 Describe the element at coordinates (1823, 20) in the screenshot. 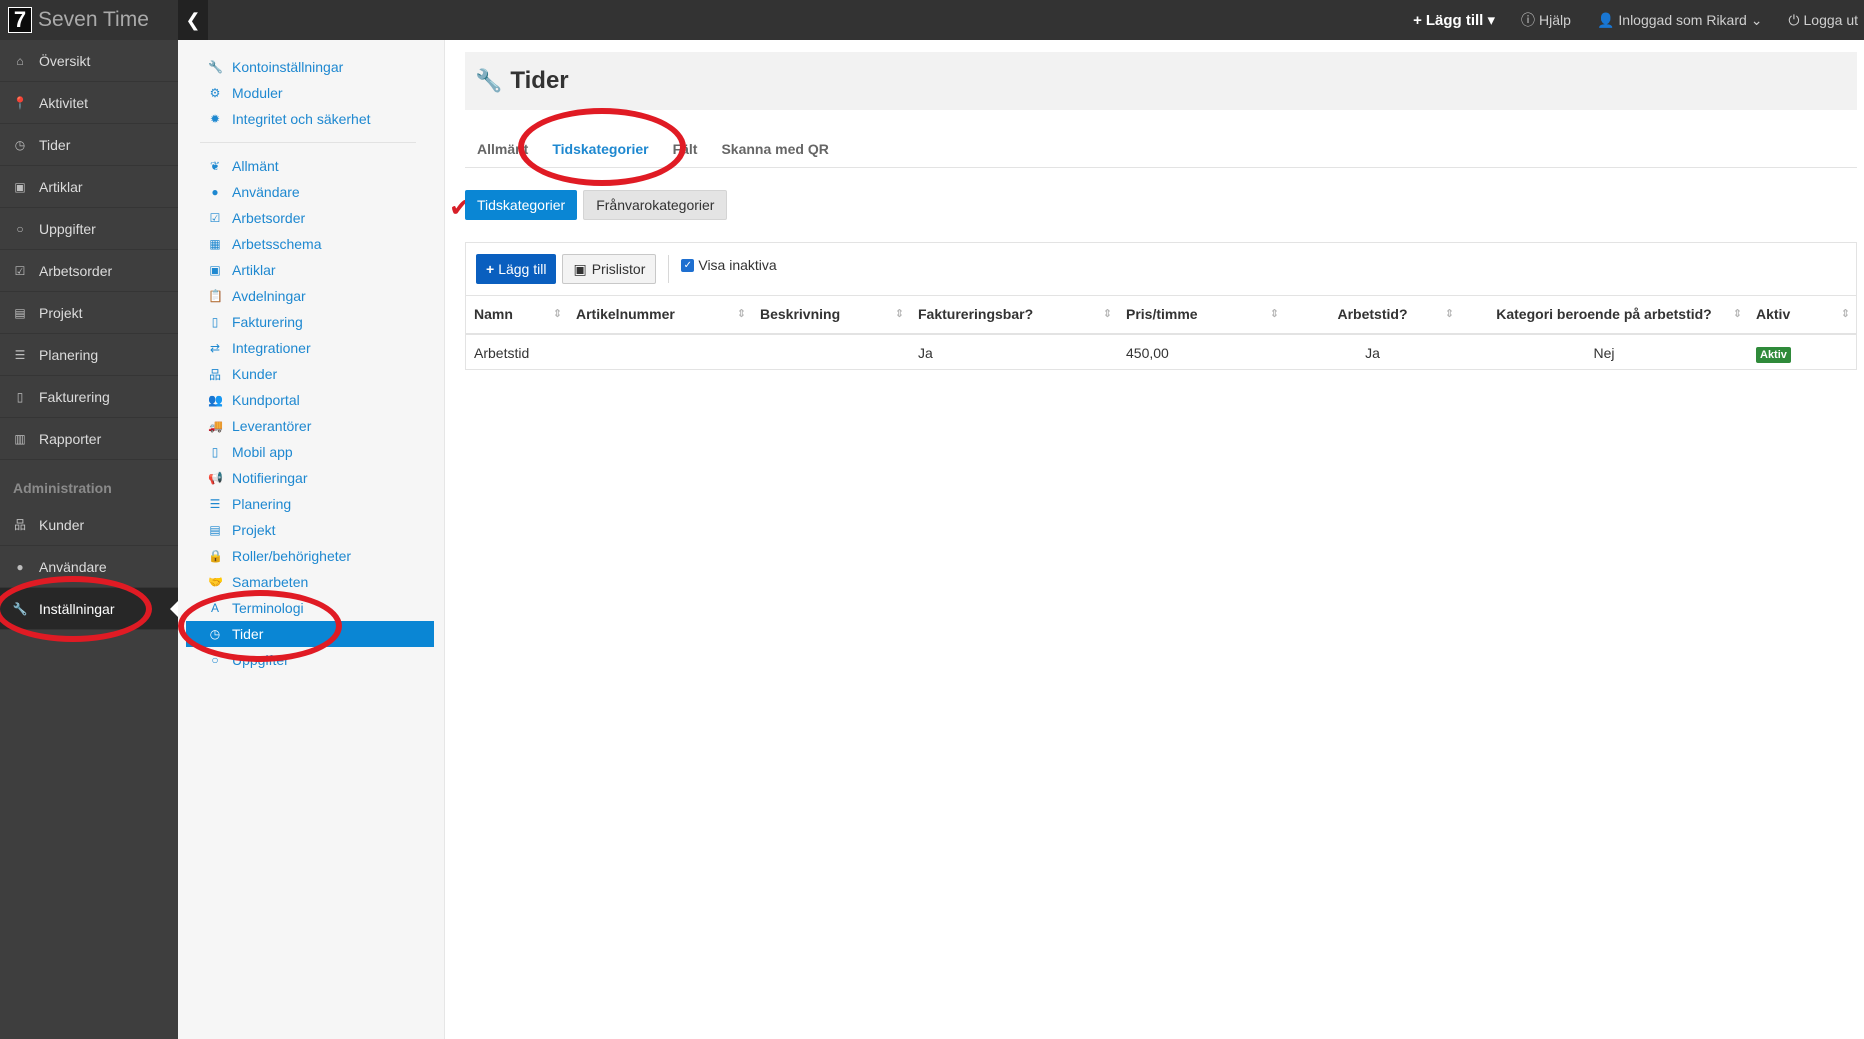

I see `logout-link: ⏻ Logga ut` at that location.